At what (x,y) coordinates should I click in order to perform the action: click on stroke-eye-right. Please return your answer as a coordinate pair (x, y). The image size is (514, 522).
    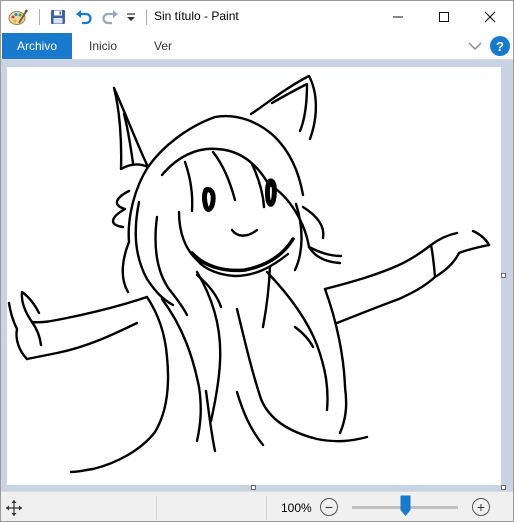
    Looking at the image, I should click on (270, 192).